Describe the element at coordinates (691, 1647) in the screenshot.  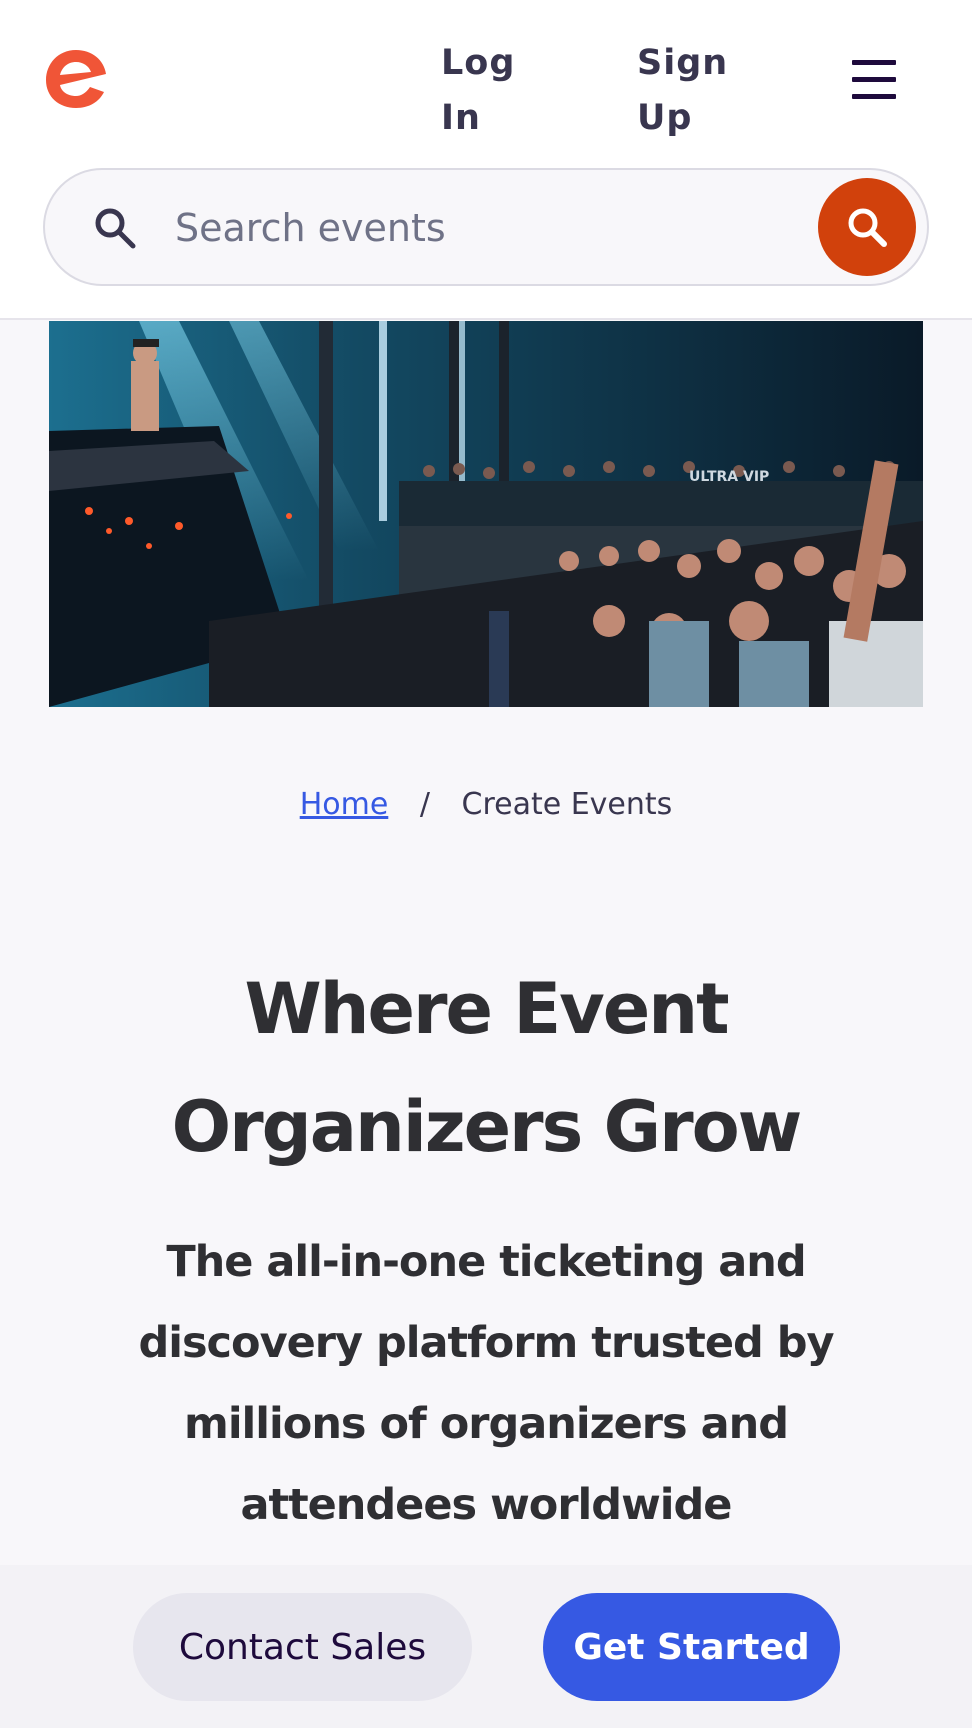
I see `get-started-button: Get Started` at that location.